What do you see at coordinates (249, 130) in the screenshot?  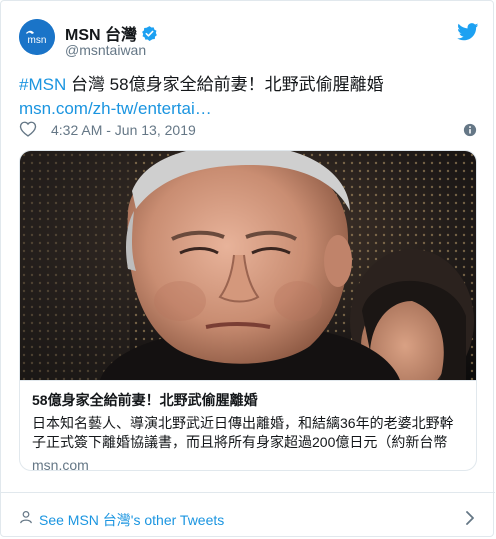 I see `tweet-meta: 4:32 AM - Jun 13, 2019` at bounding box center [249, 130].